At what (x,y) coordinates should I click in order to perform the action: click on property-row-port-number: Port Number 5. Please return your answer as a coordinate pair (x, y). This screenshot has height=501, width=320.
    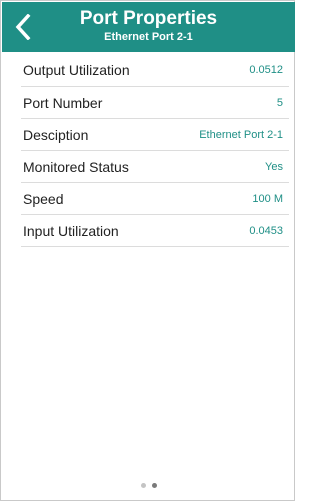
    Looking at the image, I should click on (155, 103).